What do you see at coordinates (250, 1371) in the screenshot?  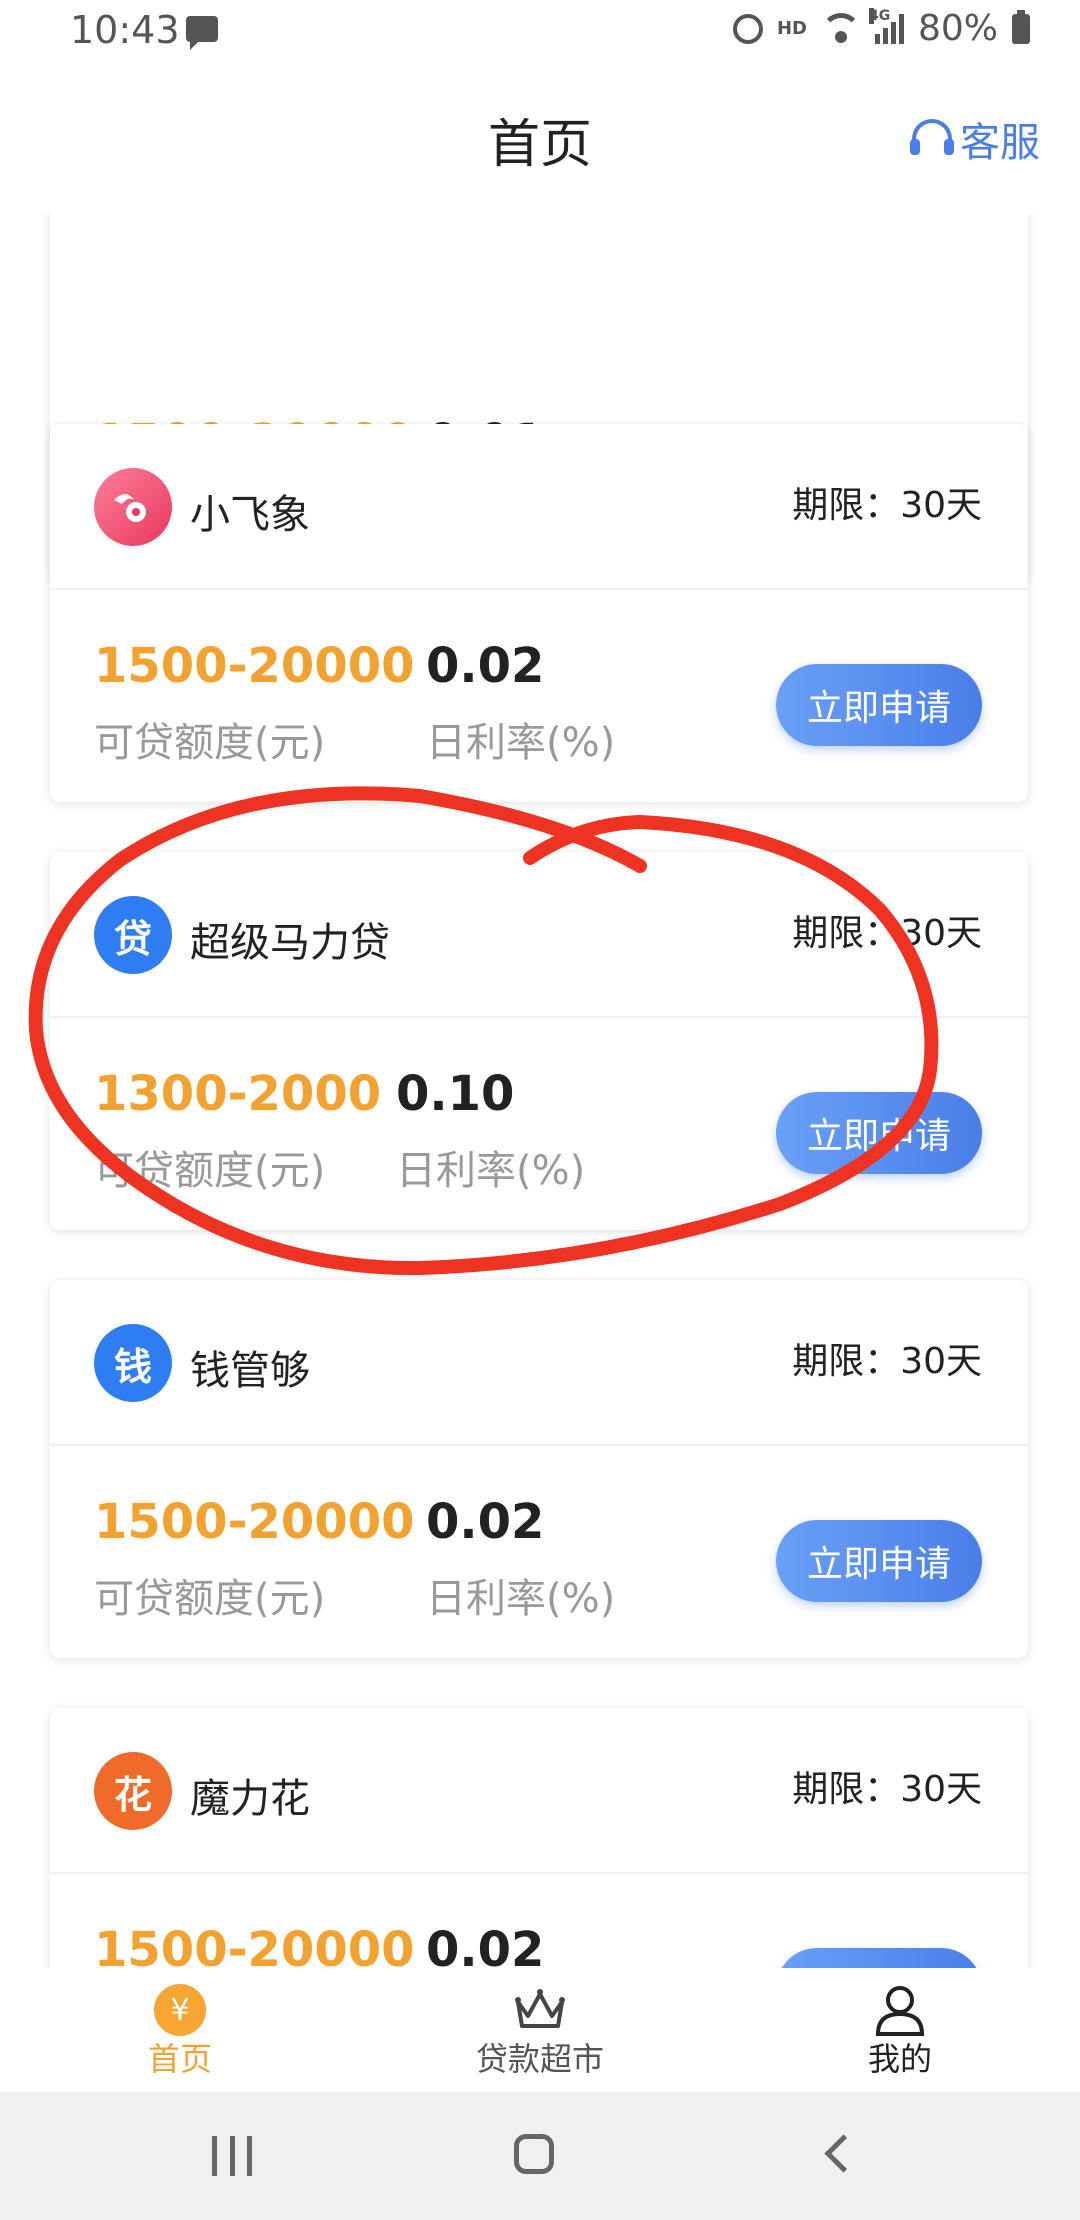 I see `loan-name: 钱管够` at bounding box center [250, 1371].